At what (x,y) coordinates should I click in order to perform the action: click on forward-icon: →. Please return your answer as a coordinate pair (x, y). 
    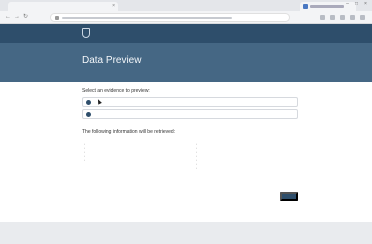
    Looking at the image, I should click on (17, 17).